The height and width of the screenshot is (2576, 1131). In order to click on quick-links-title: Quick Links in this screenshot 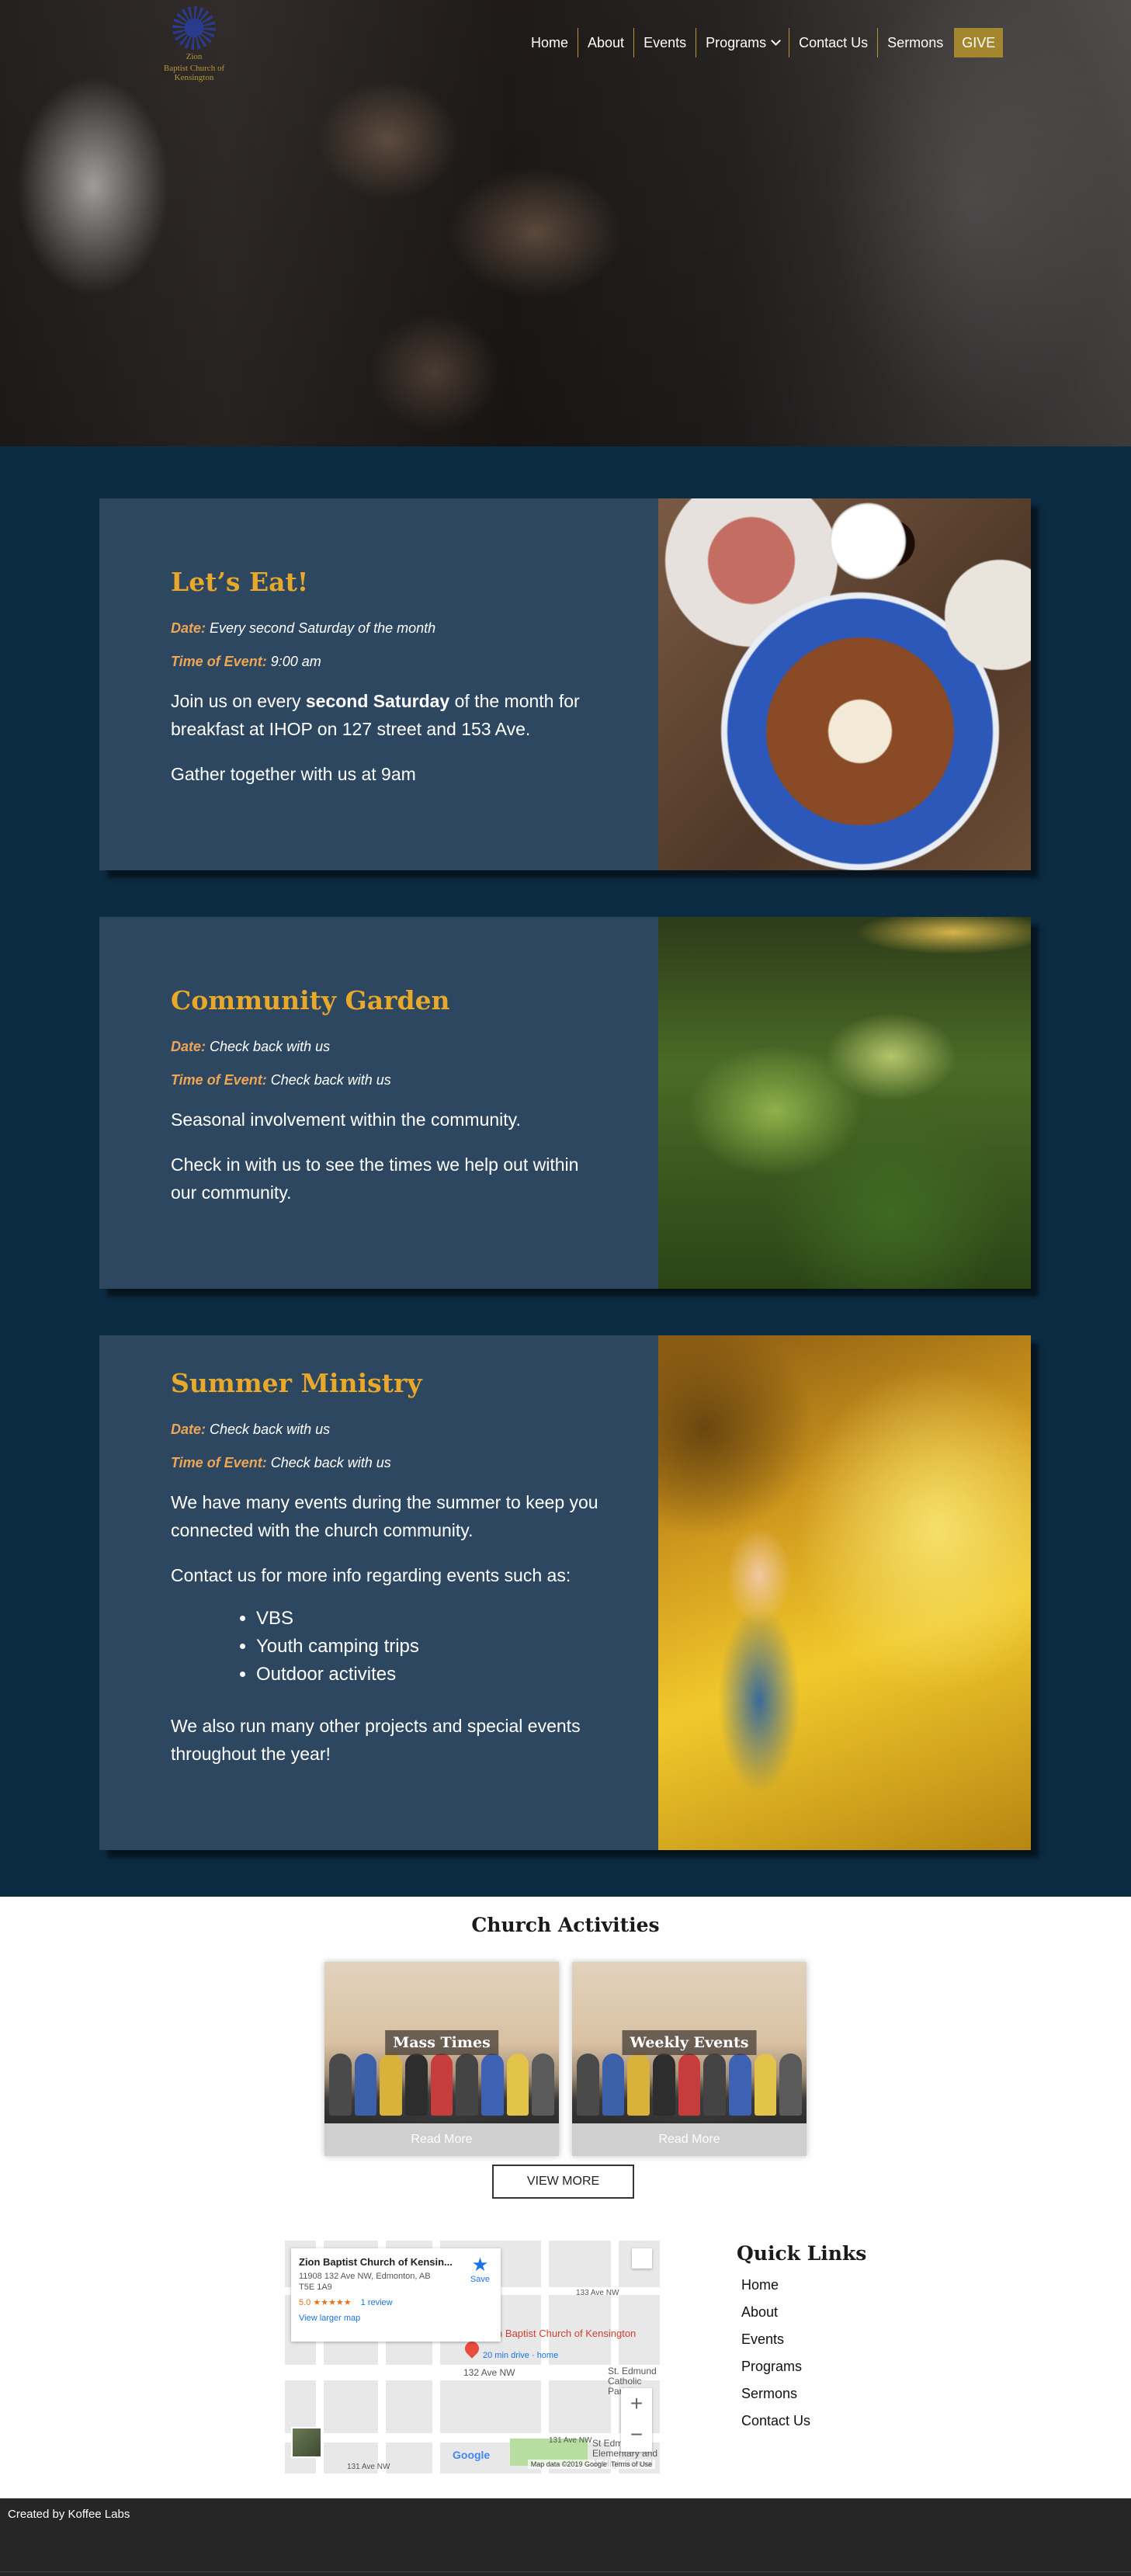, I will do `click(802, 2253)`.